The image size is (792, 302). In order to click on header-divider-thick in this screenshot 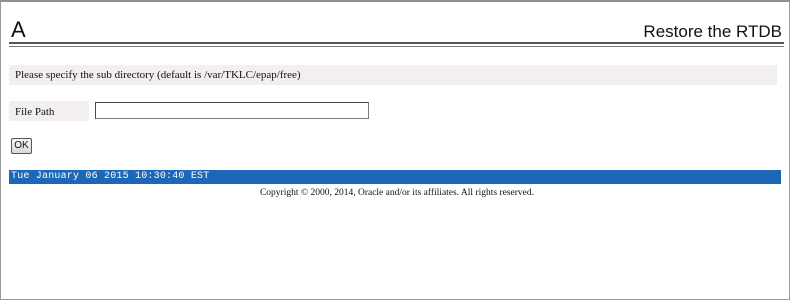, I will do `click(396, 43)`.